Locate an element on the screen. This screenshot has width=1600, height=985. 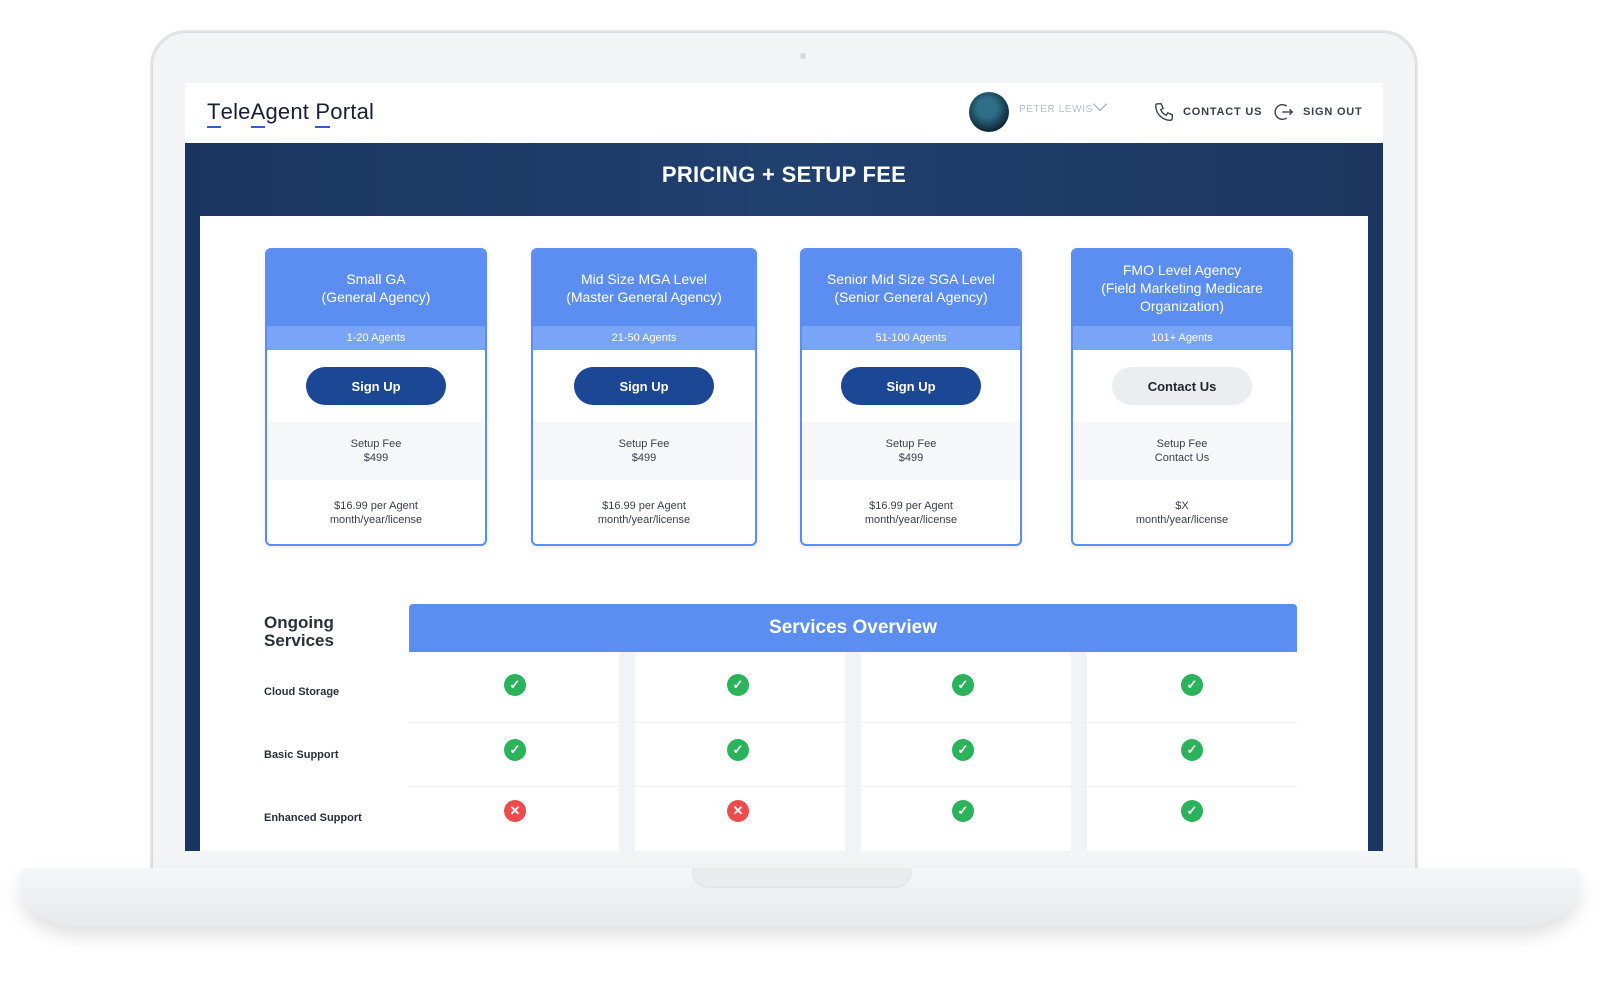
ongoing-services-line: Services is located at coordinates (299, 640).